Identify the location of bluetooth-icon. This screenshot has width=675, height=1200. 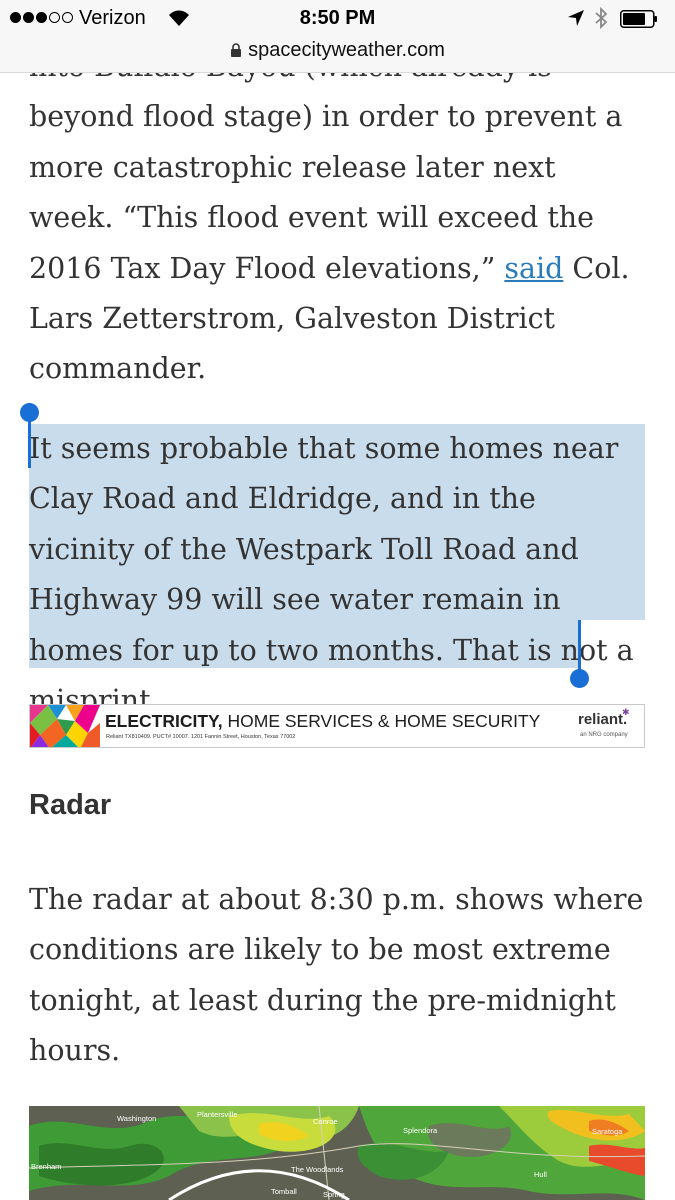
(601, 18).